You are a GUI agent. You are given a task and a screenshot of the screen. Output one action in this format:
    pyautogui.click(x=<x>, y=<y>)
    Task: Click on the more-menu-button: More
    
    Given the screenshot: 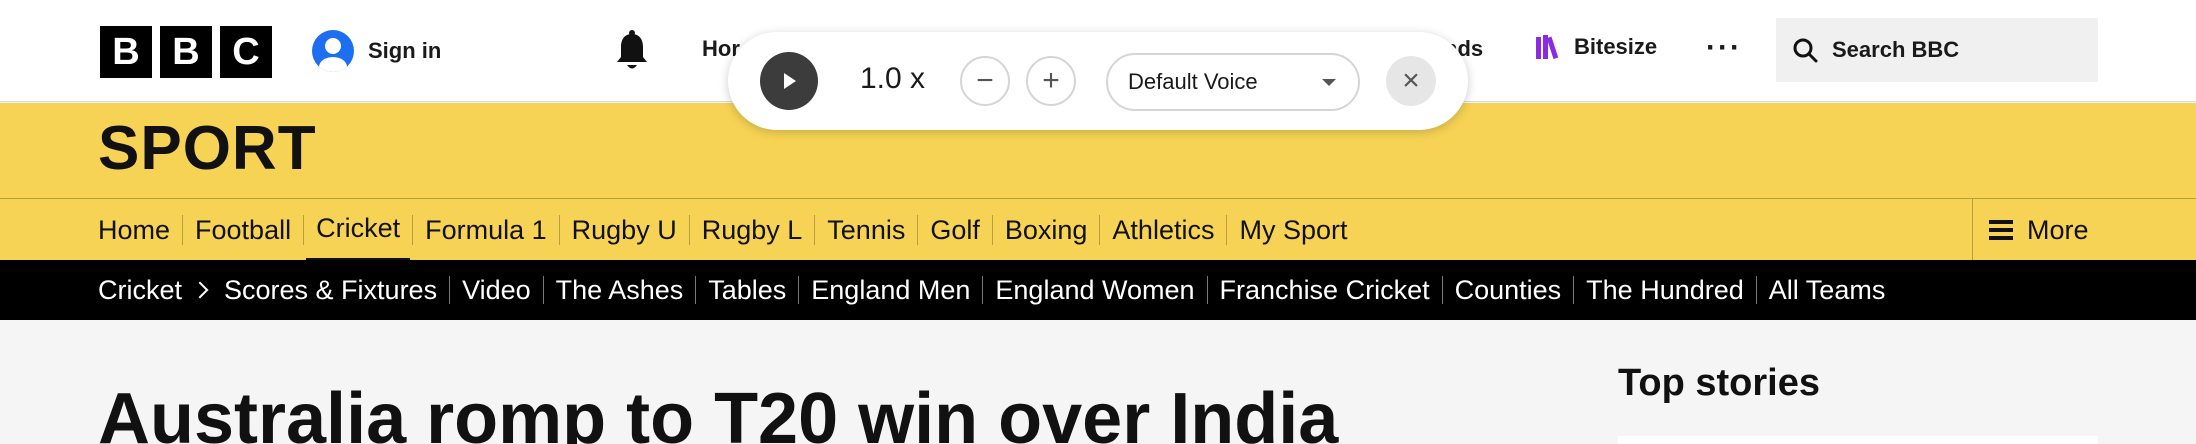 What is the action you would take?
    pyautogui.click(x=2084, y=230)
    